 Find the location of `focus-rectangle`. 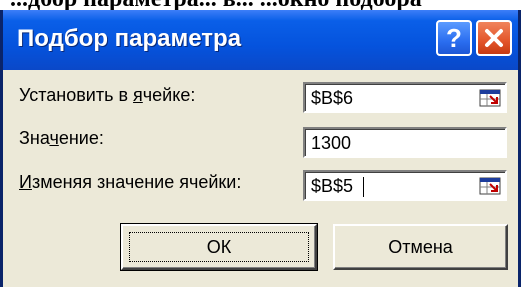

focus-rectangle is located at coordinates (219, 247).